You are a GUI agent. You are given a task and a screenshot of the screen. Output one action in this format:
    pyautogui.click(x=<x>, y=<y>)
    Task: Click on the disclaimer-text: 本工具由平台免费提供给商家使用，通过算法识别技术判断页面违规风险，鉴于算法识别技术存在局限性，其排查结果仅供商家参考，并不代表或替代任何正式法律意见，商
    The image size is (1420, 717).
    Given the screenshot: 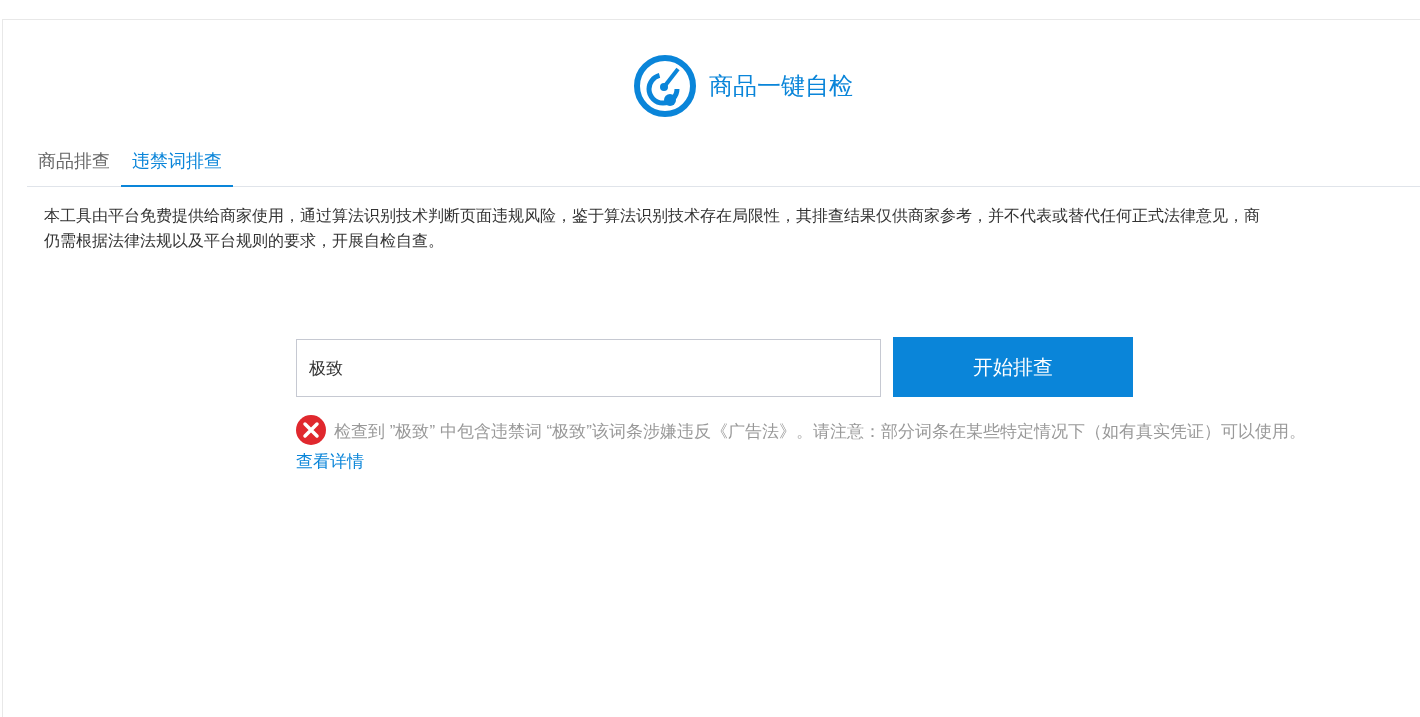 What is the action you would take?
    pyautogui.click(x=652, y=216)
    